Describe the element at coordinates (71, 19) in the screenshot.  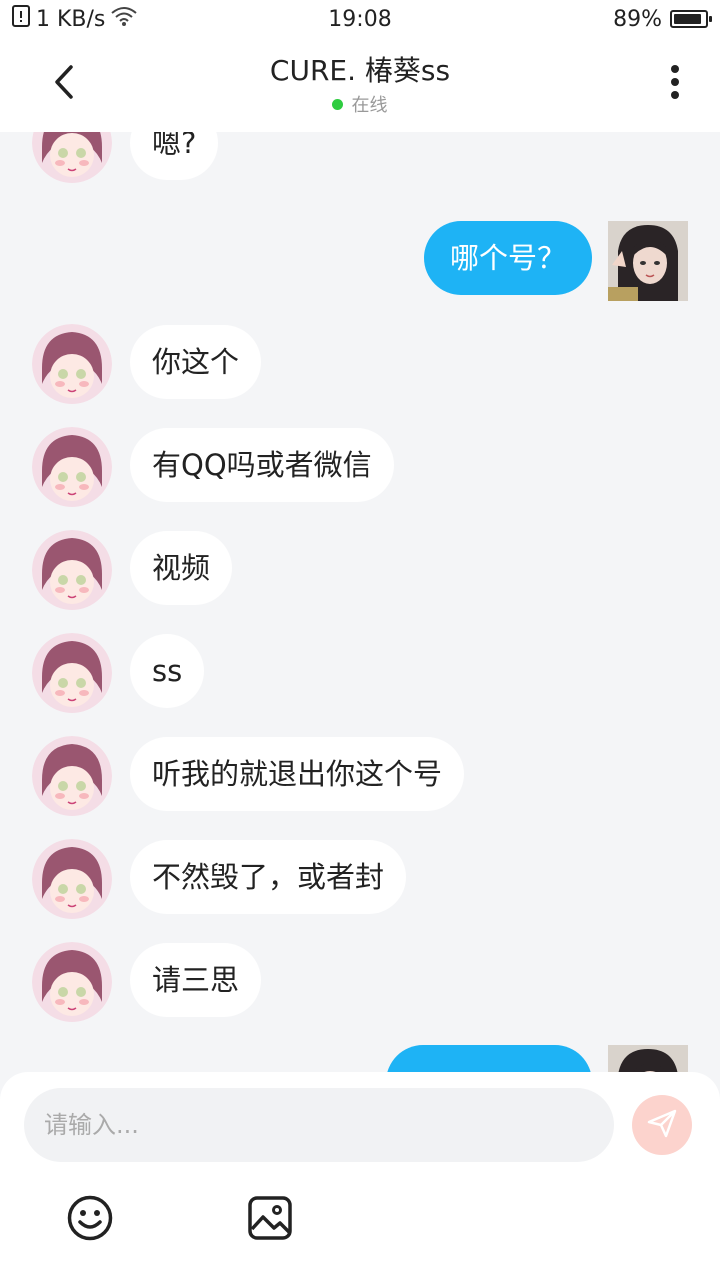
I see `network-speed: 1 KB/s` at that location.